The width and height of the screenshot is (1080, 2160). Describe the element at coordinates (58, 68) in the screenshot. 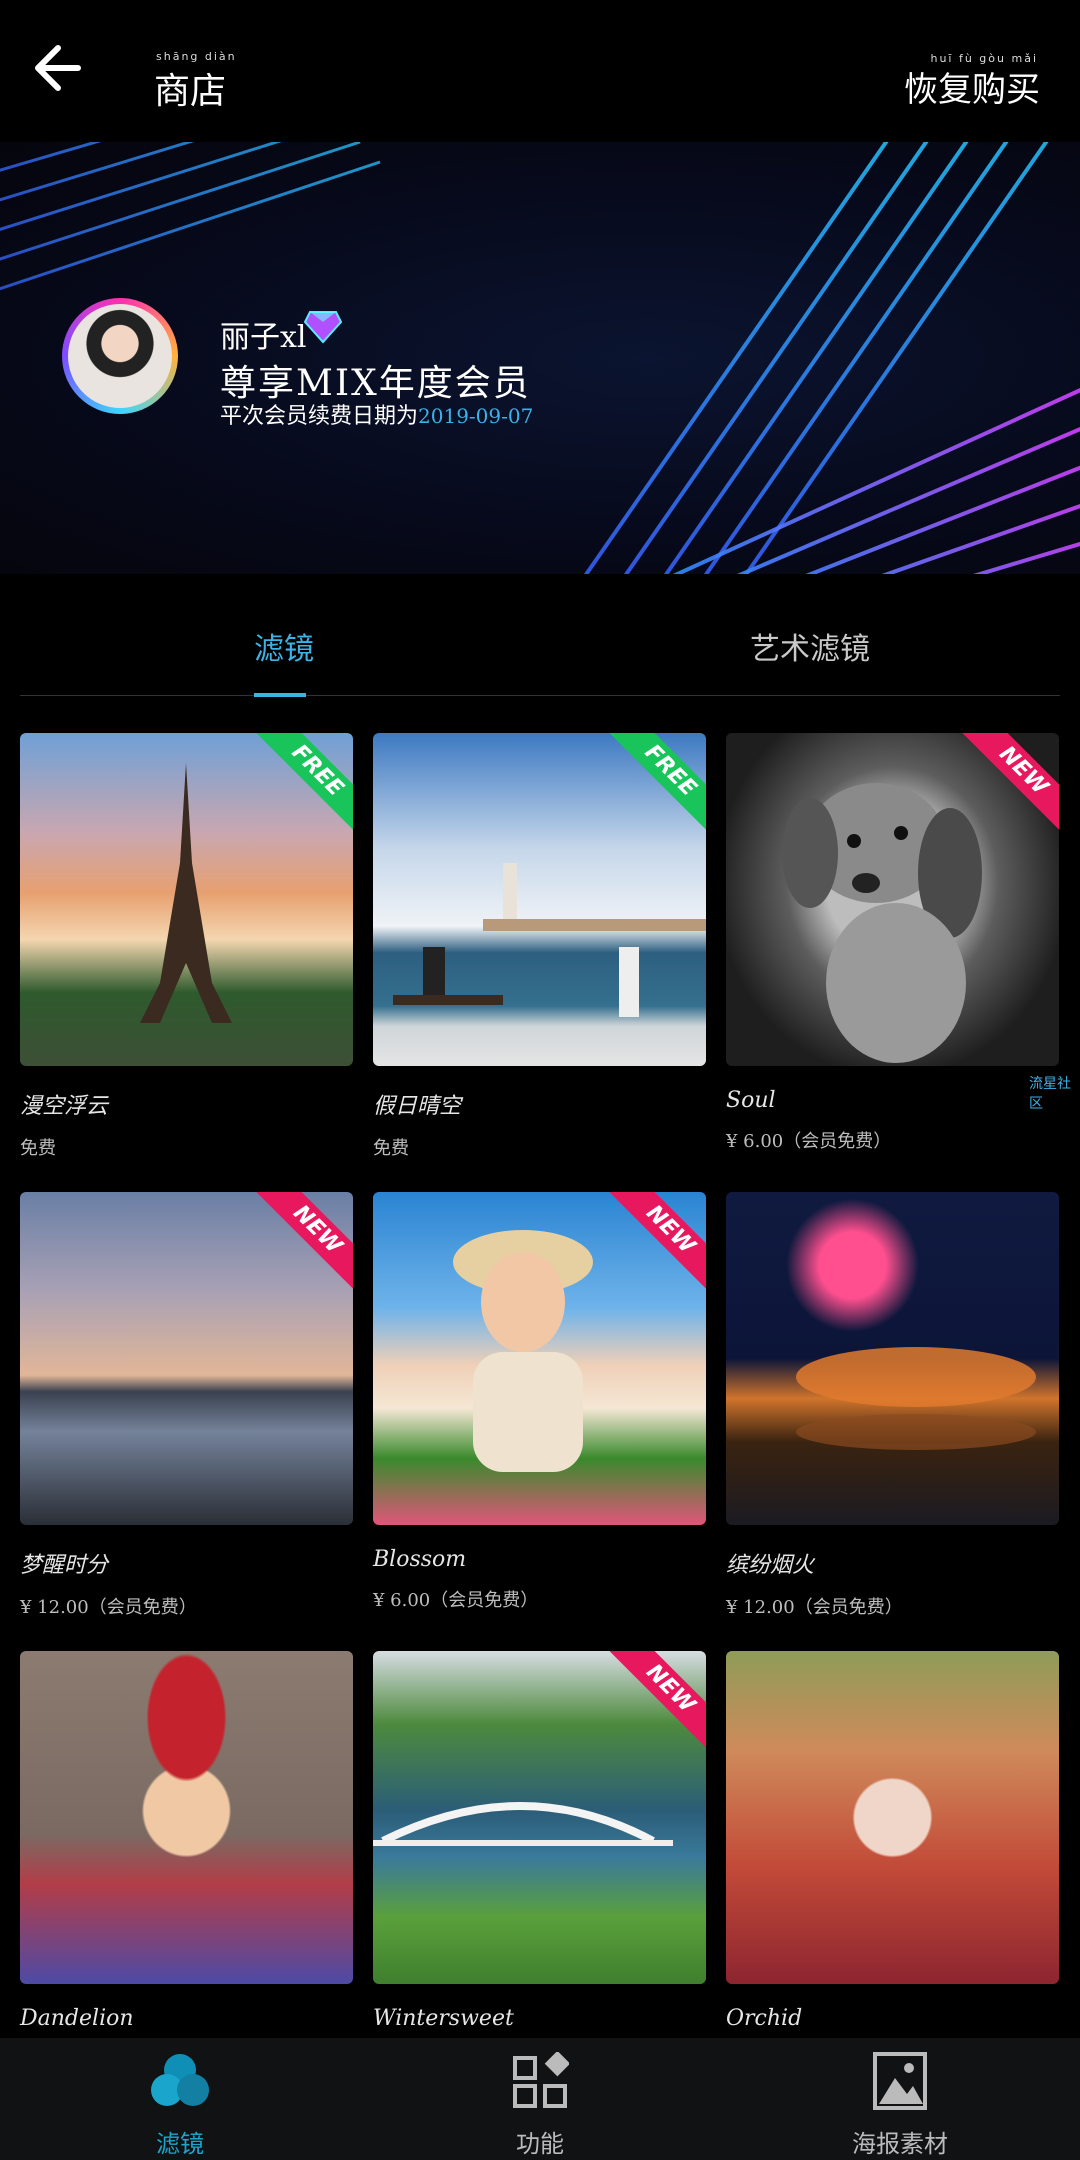

I see `back-arrow-icon` at that location.